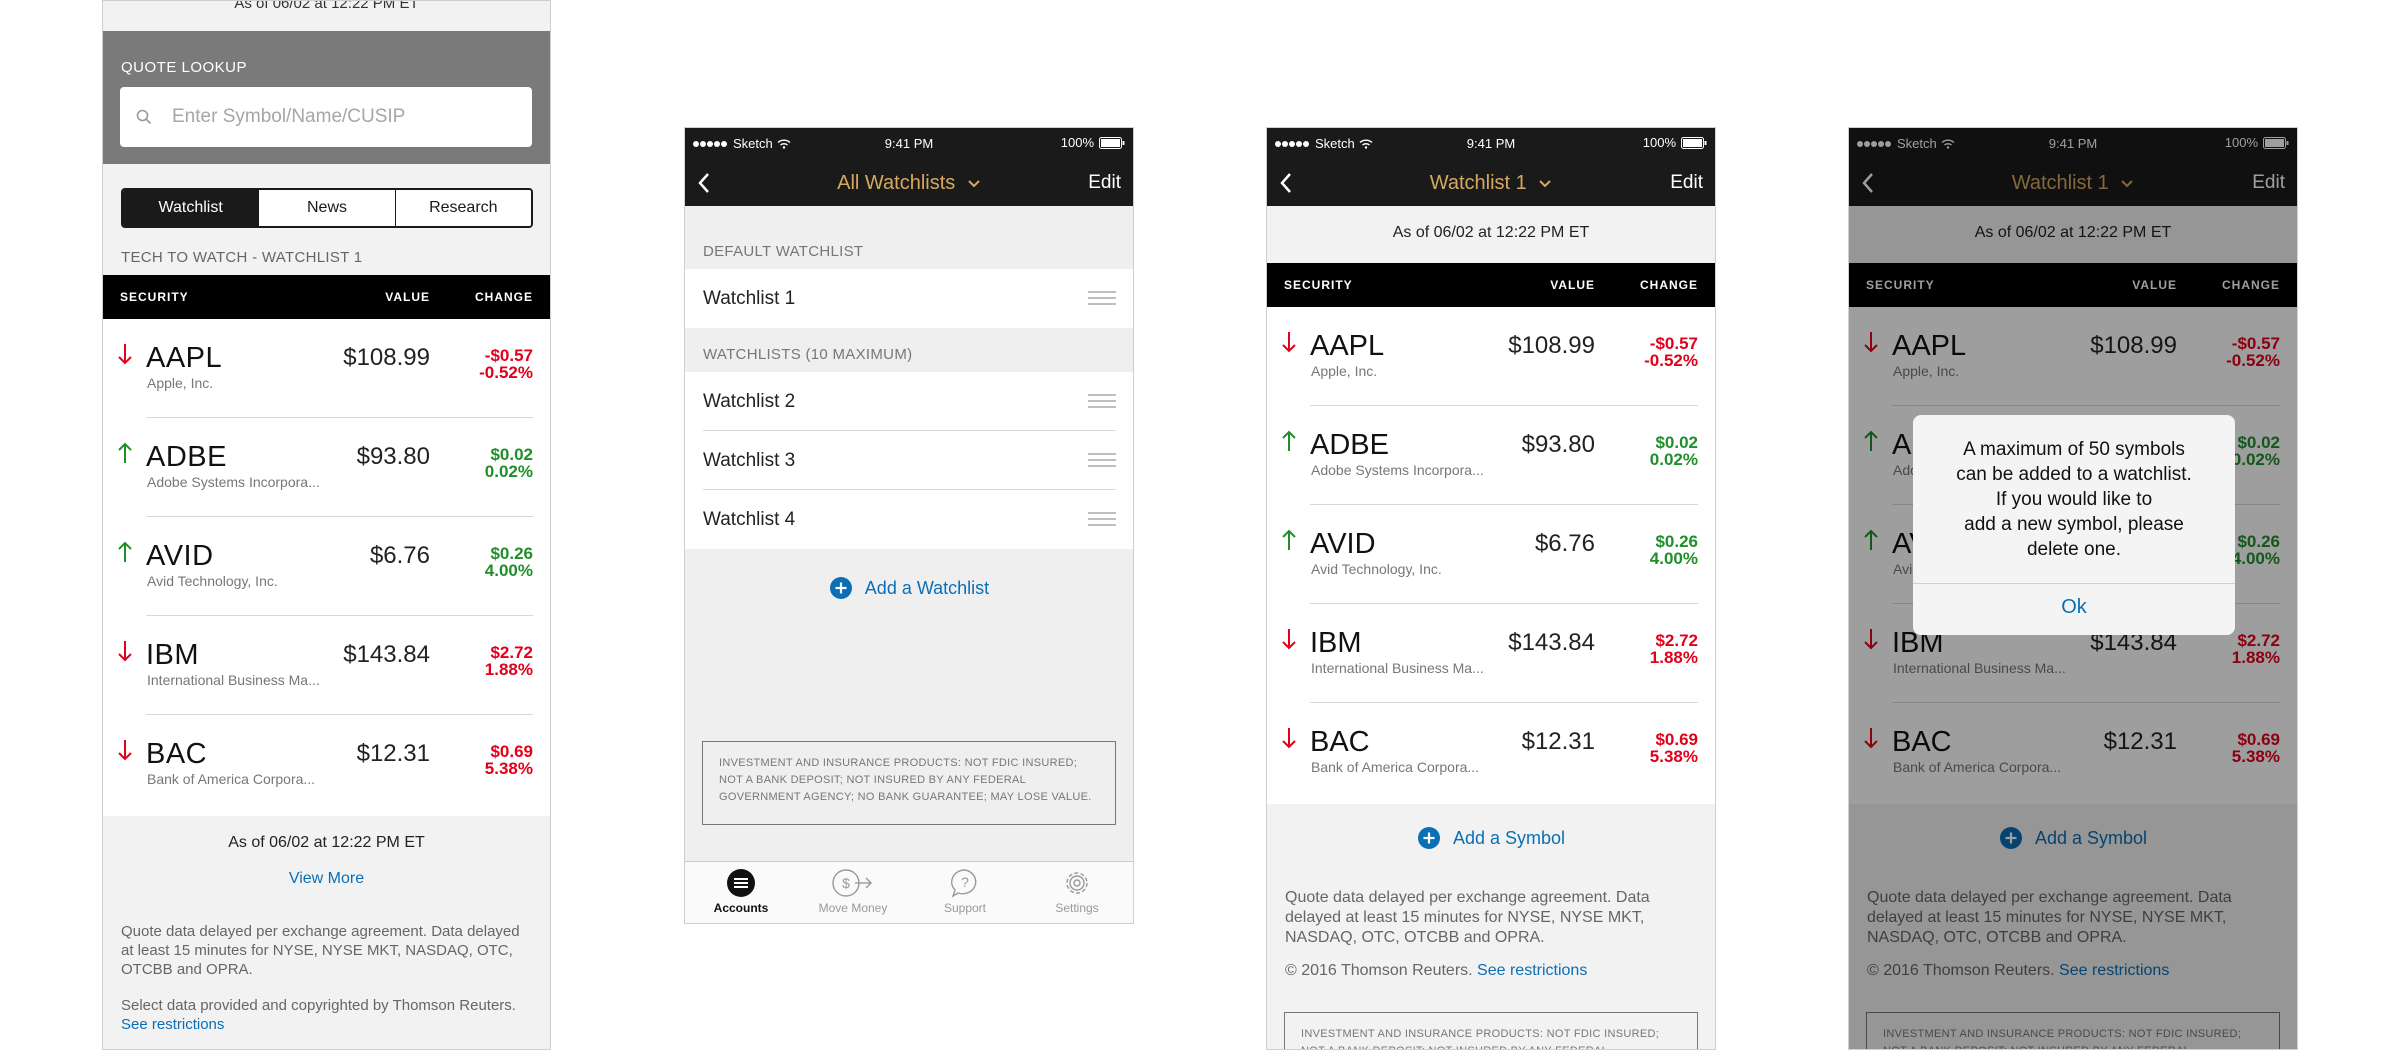 This screenshot has width=2400, height=1050. What do you see at coordinates (462, 208) in the screenshot?
I see `segment-research: Research` at bounding box center [462, 208].